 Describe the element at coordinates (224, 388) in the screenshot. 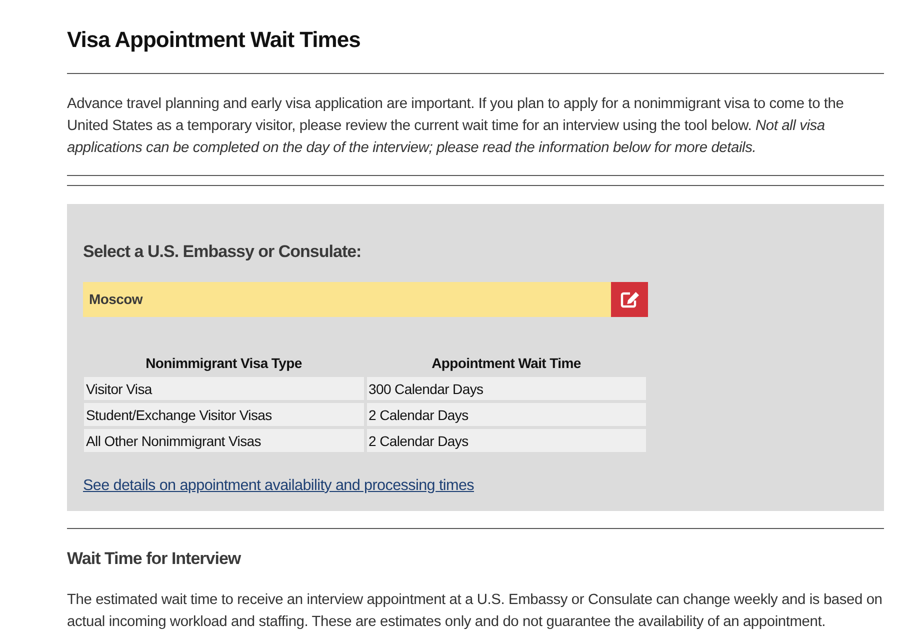

I see `table-cell: Visitor Visa` at that location.